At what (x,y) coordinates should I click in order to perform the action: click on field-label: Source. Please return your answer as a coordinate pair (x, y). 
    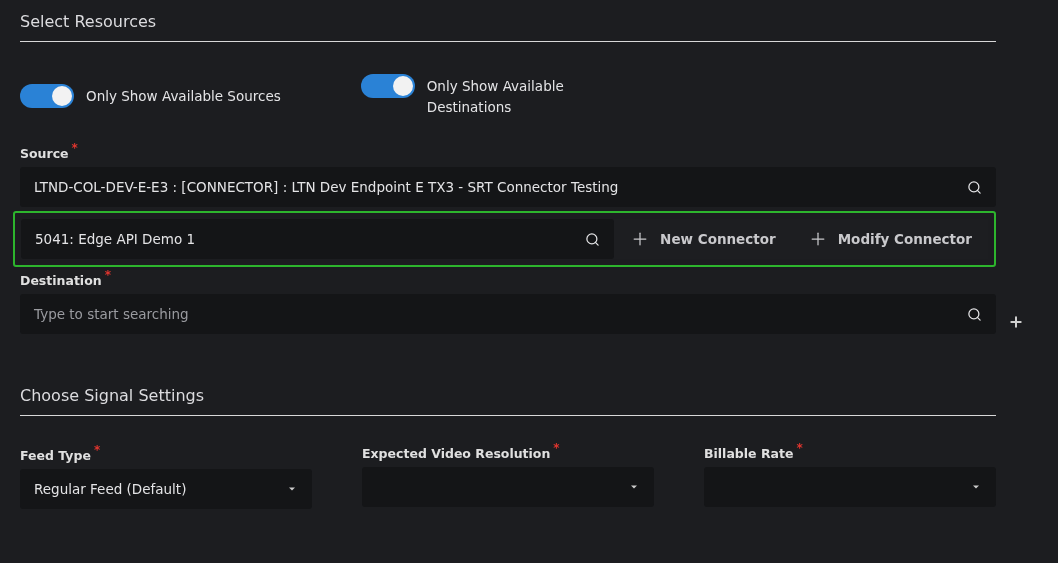
    Looking at the image, I should click on (44, 153).